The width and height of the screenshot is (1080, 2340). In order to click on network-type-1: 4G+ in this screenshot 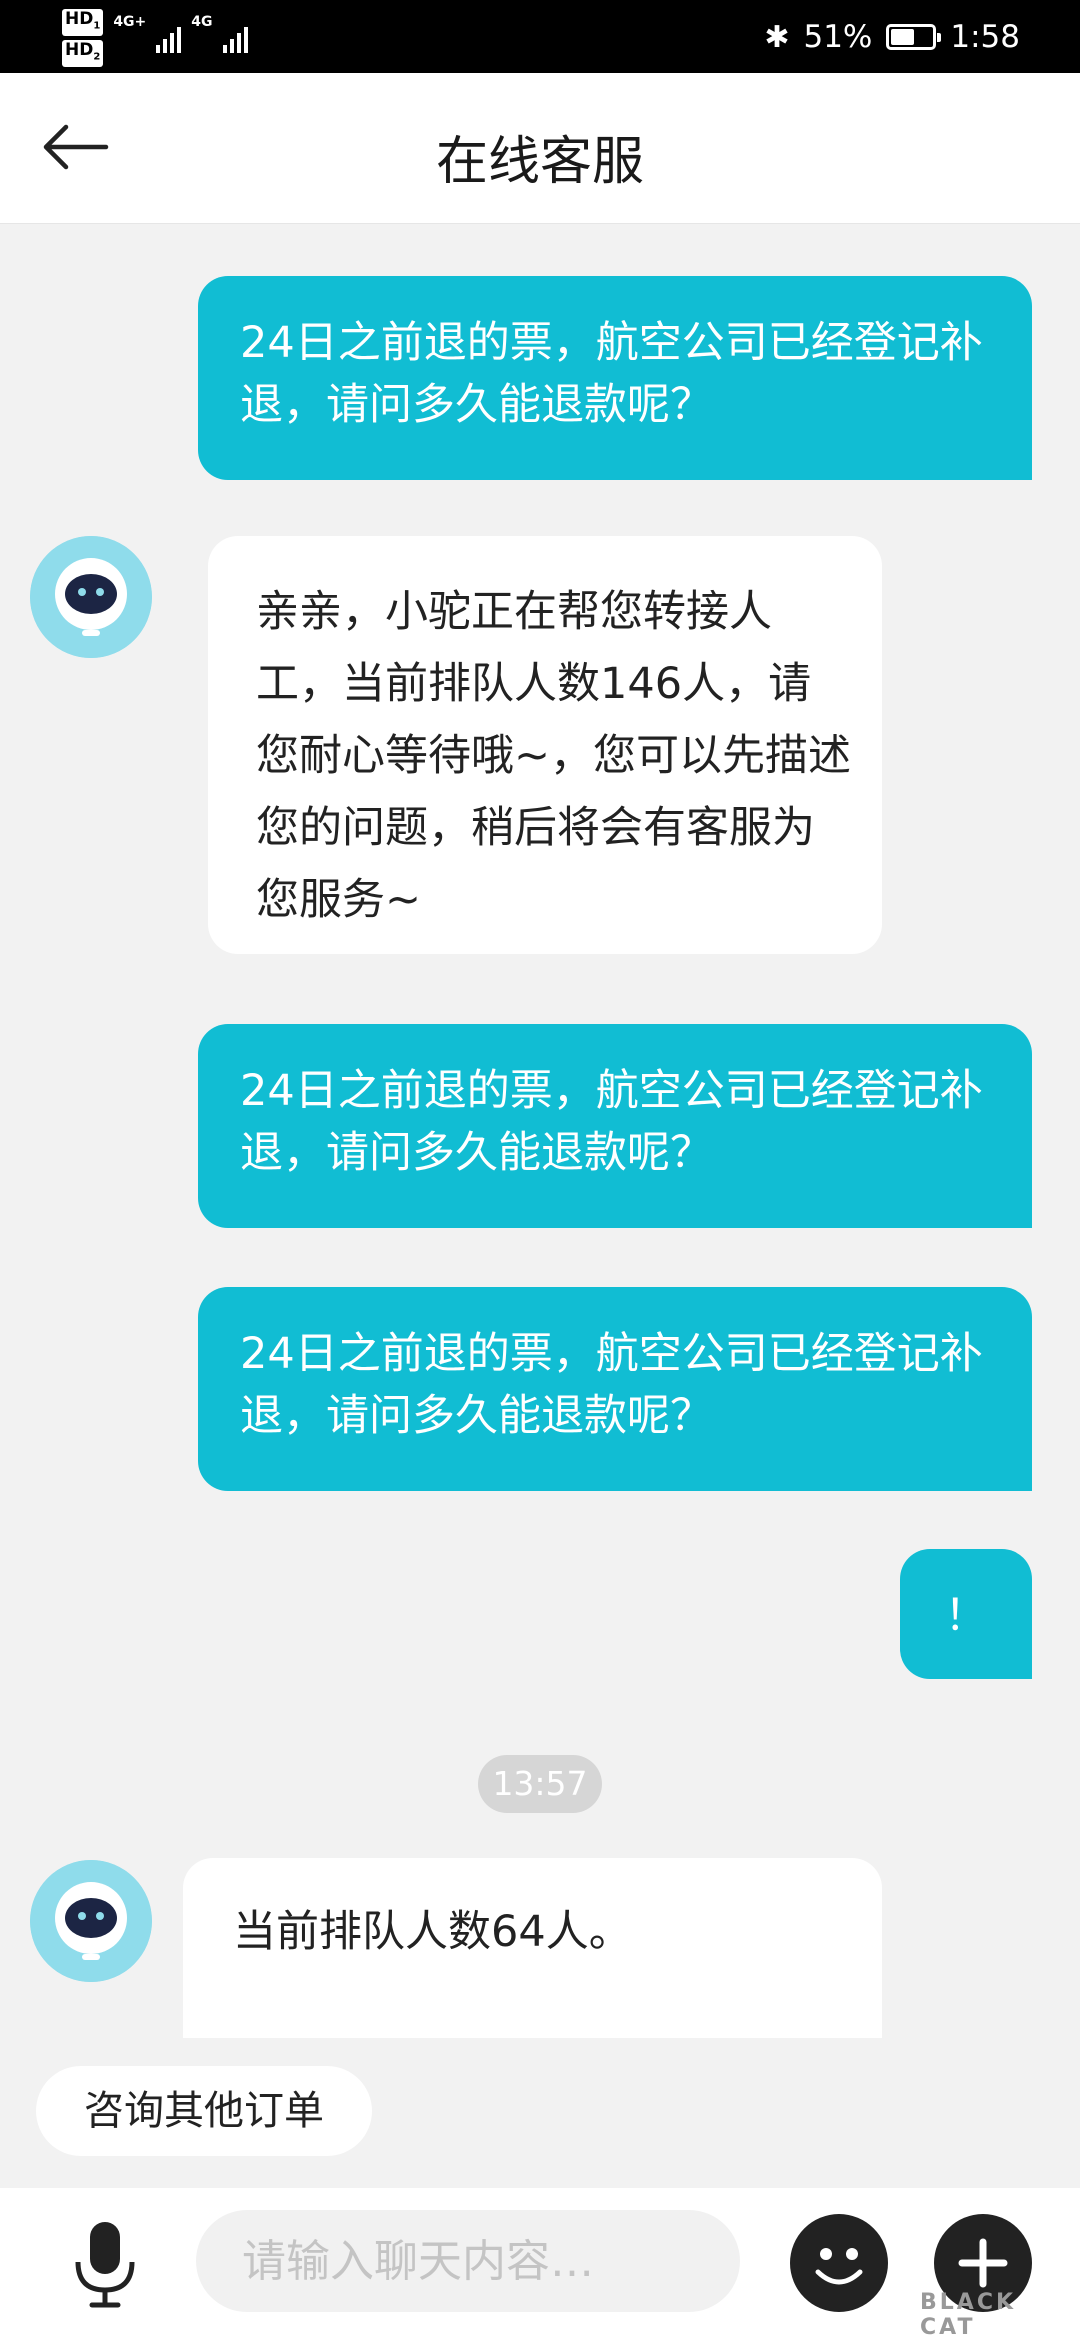, I will do `click(130, 22)`.